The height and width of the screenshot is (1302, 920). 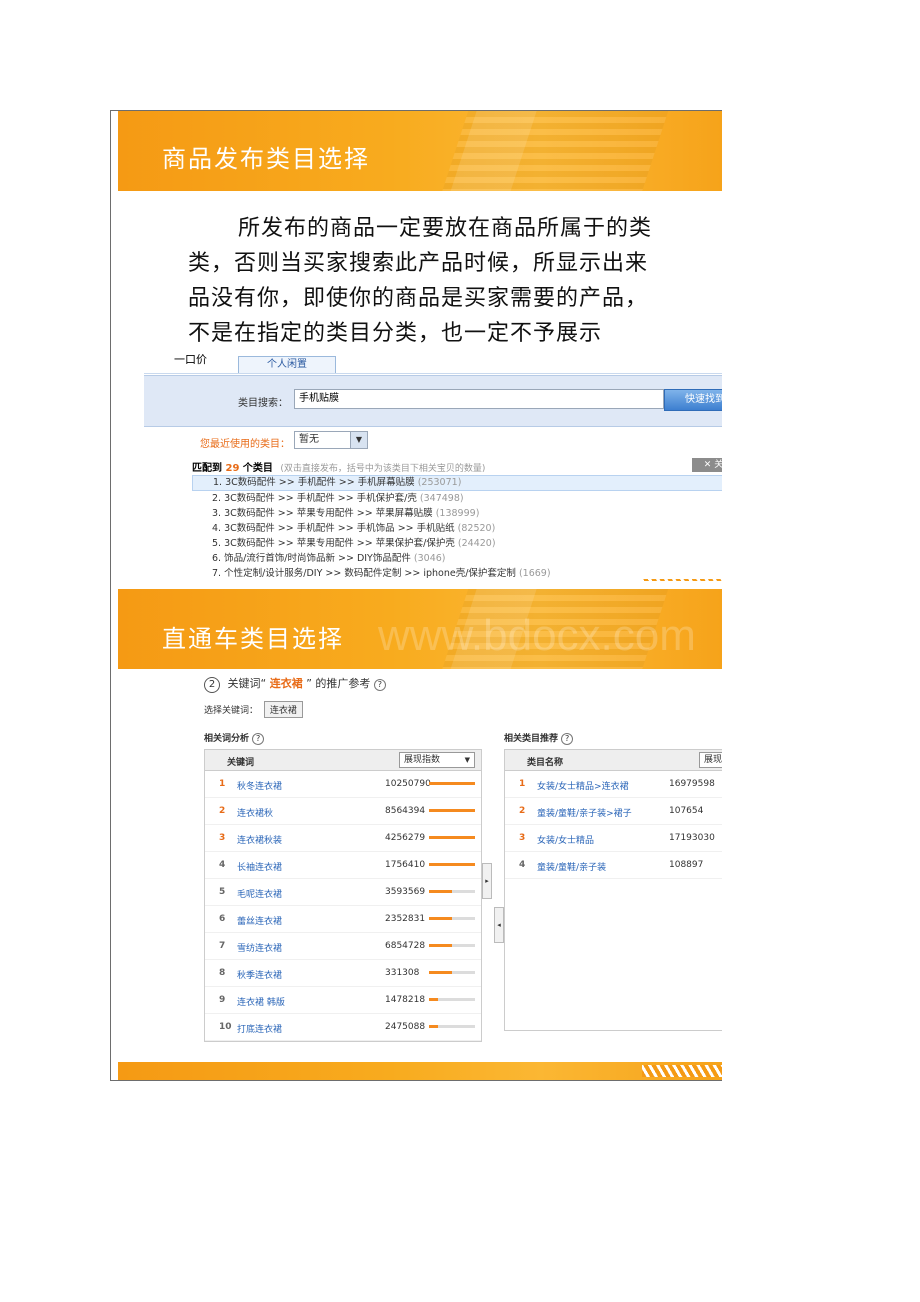 What do you see at coordinates (287, 364) in the screenshot?
I see `tab-personal-idle: 个人闲置` at bounding box center [287, 364].